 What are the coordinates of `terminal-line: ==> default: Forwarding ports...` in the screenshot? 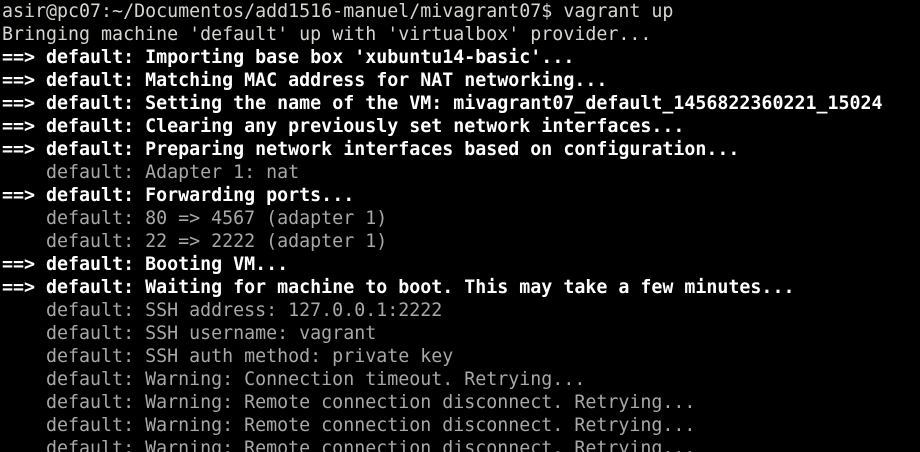 It's located at (442, 195).